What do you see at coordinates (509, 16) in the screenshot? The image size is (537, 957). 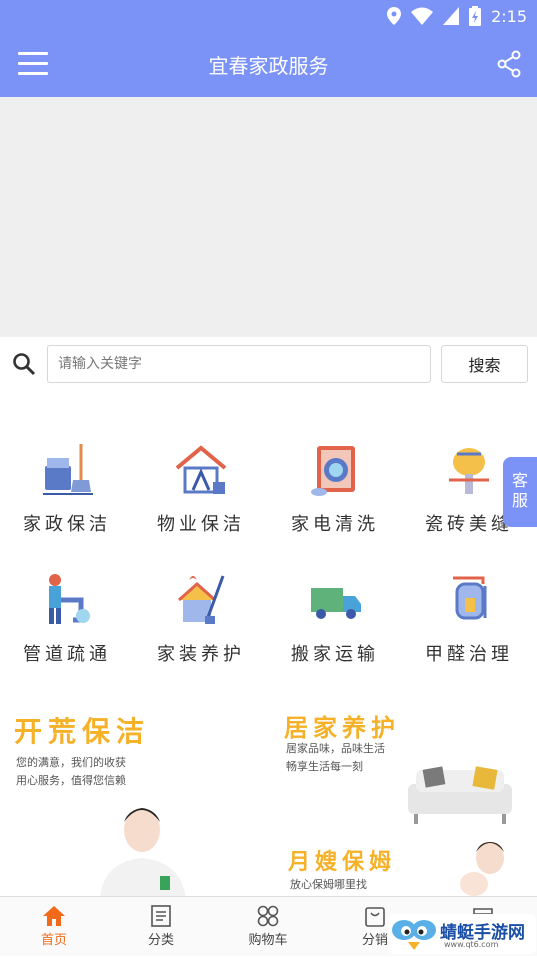 I see `status-time: 2:15` at bounding box center [509, 16].